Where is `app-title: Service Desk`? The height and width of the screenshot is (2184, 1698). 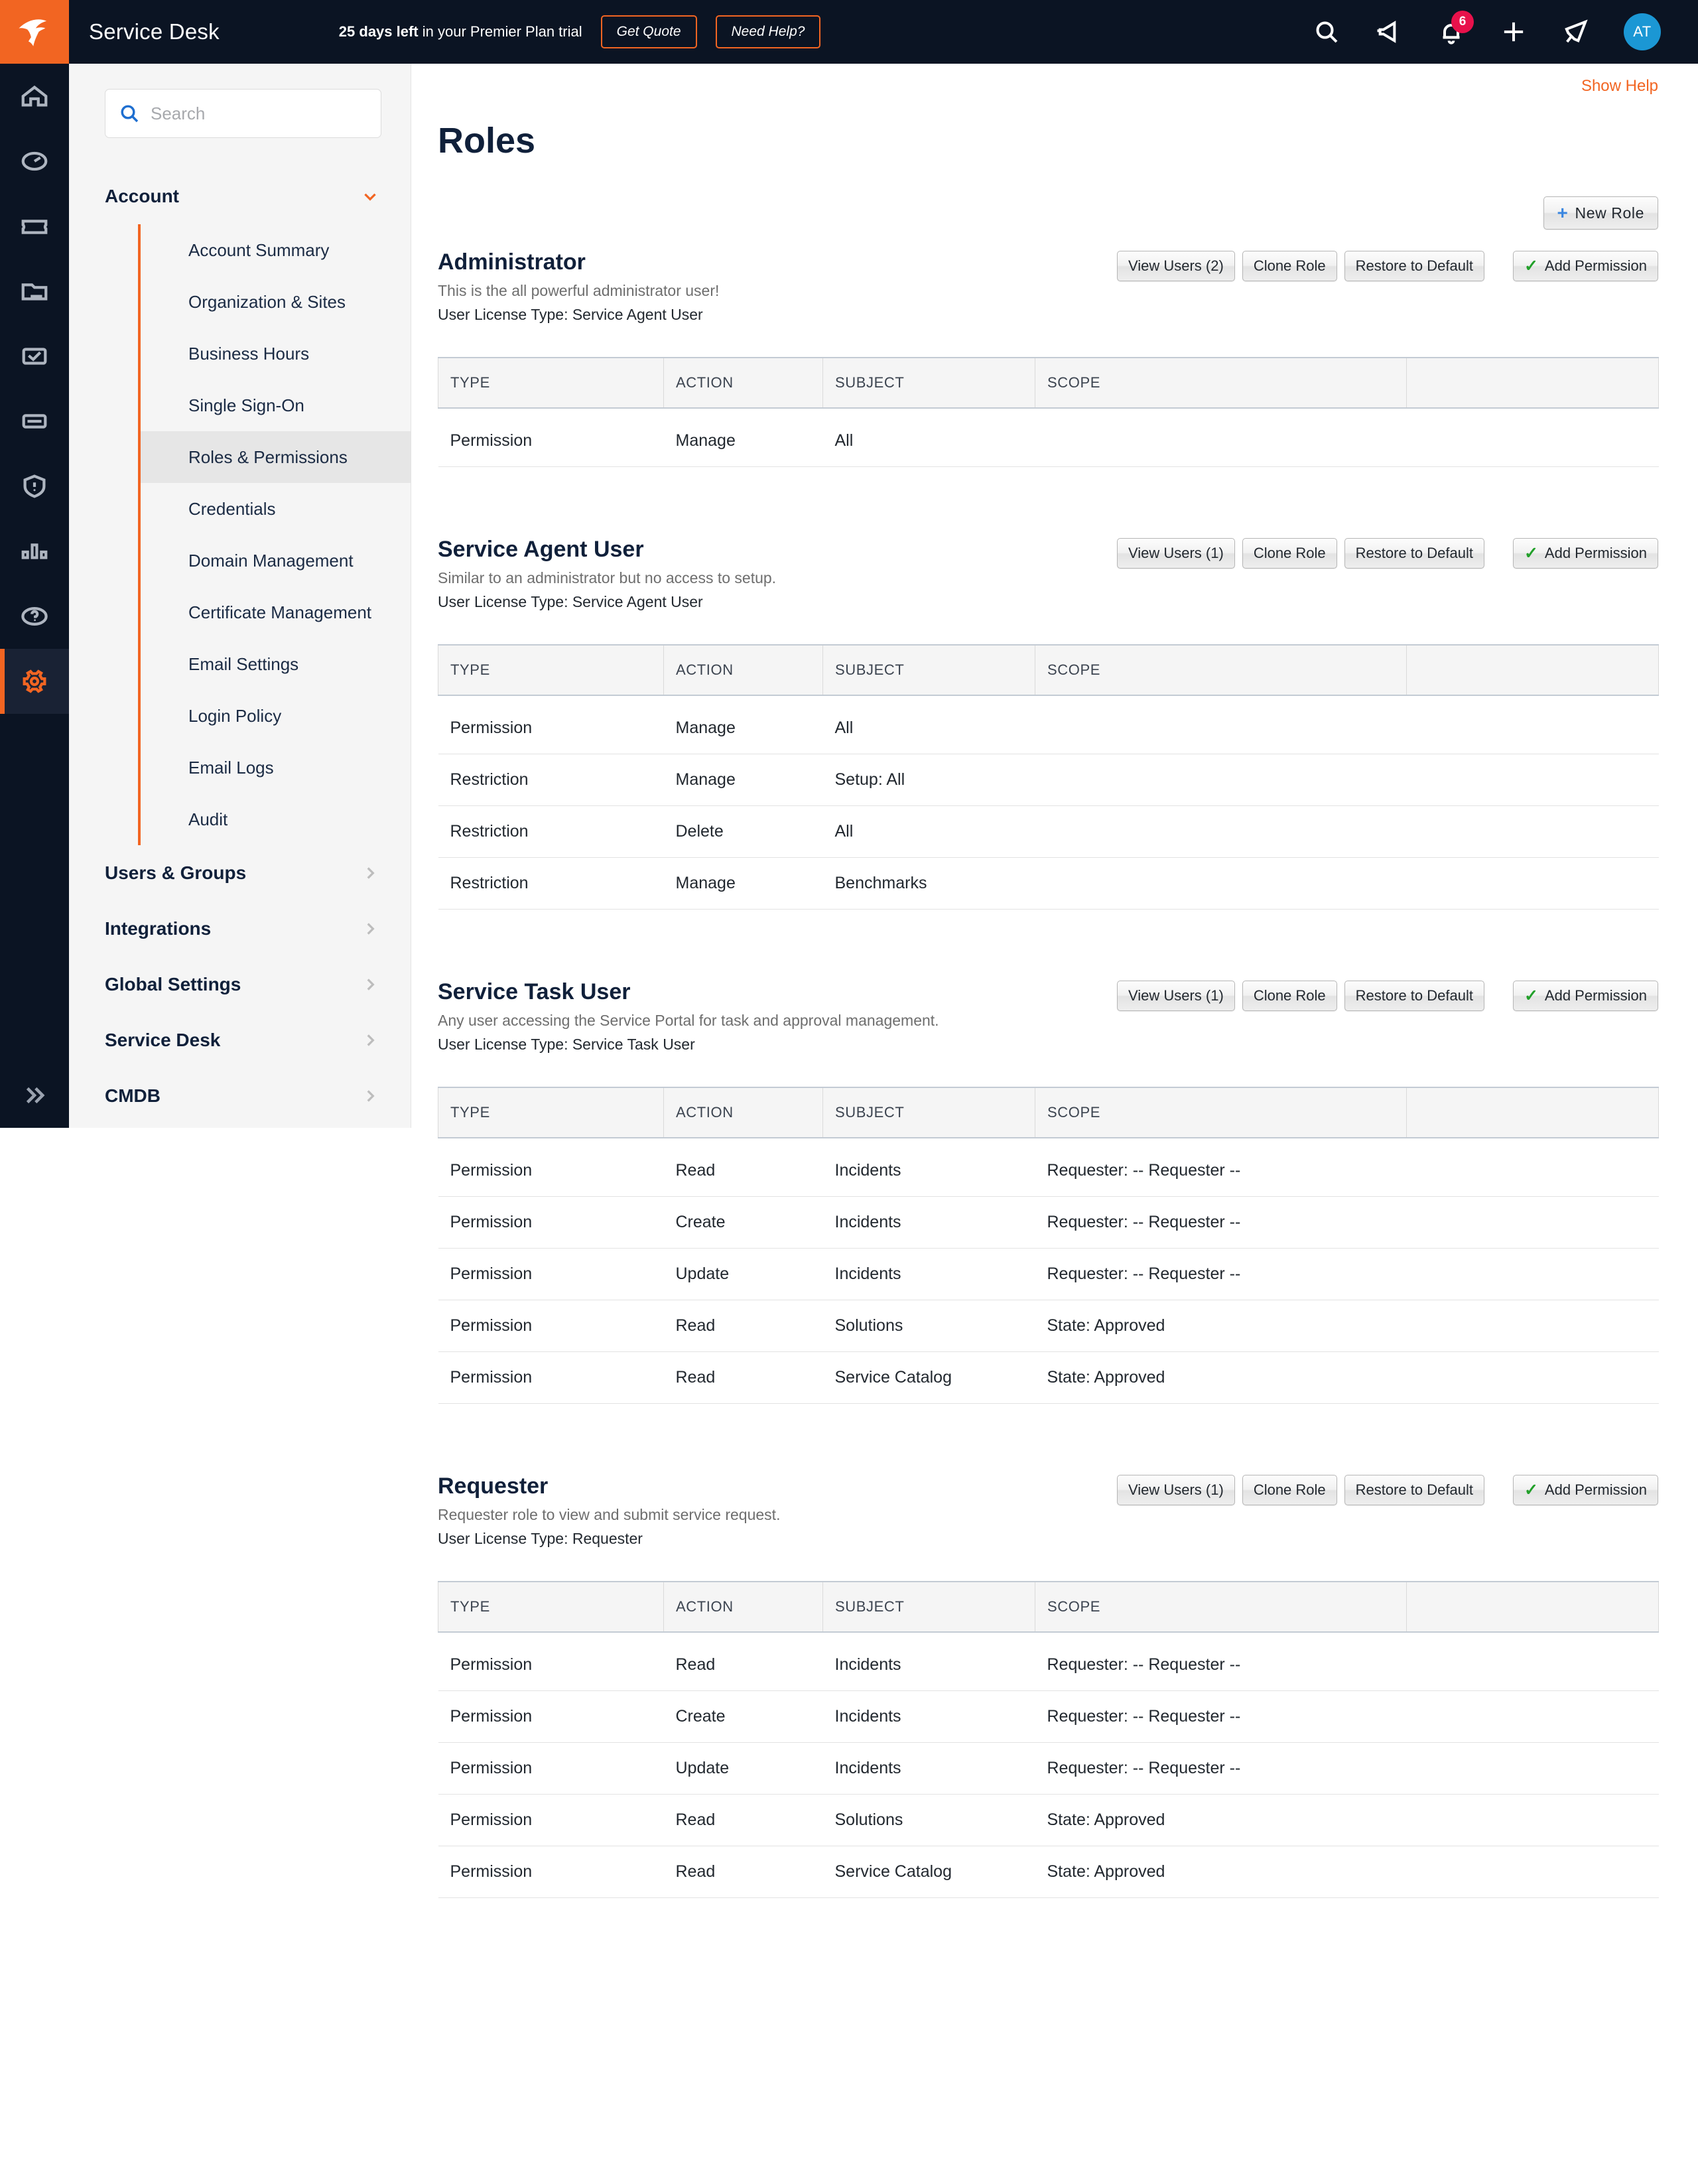 app-title: Service Desk is located at coordinates (155, 31).